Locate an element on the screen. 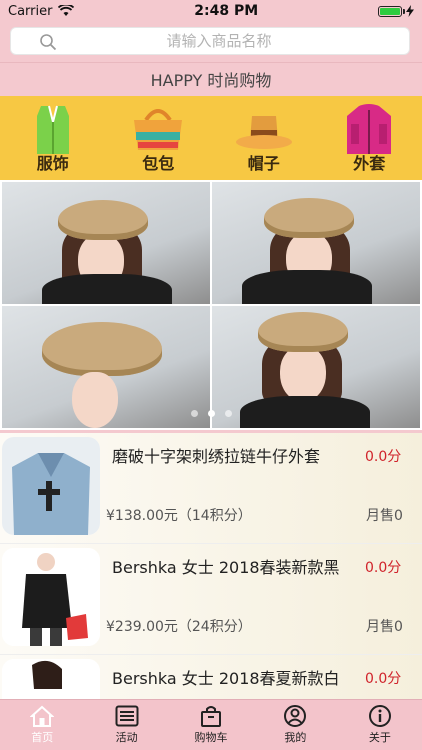 The width and height of the screenshot is (422, 750). info-icon is located at coordinates (379, 716).